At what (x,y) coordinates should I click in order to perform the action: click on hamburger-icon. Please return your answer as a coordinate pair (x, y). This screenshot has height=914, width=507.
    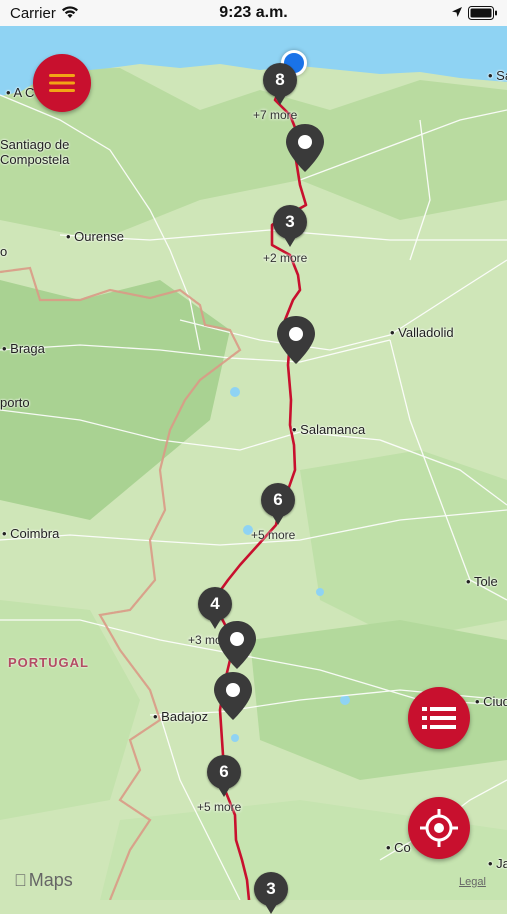
    Looking at the image, I should click on (62, 83).